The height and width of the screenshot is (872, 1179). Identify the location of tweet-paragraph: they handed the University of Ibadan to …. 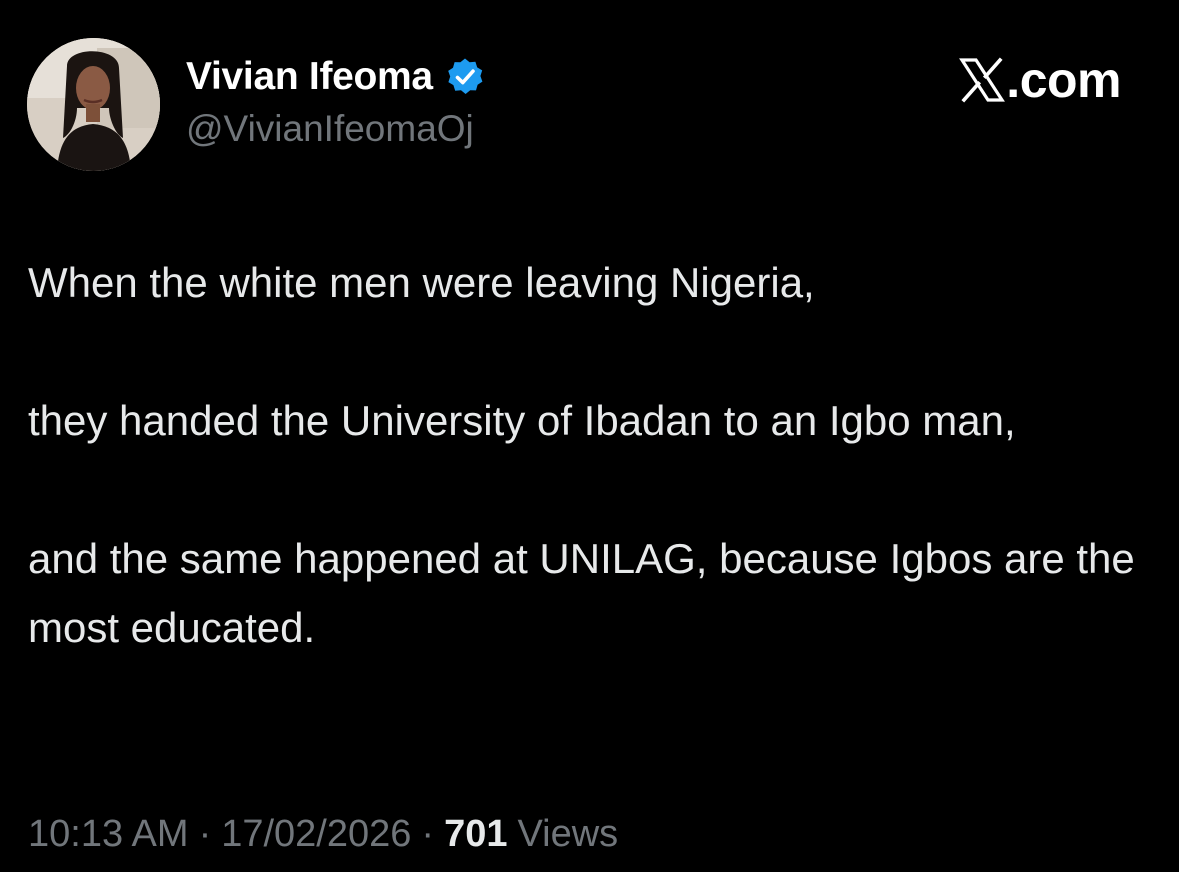
(522, 420).